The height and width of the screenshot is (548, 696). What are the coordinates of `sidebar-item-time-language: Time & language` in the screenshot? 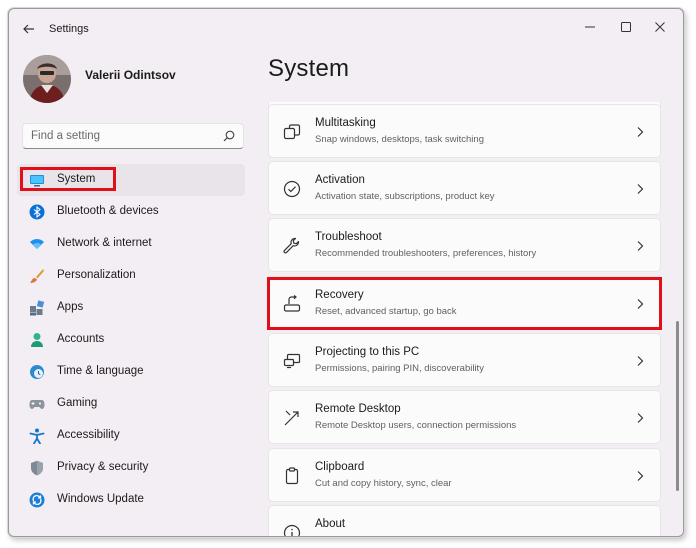 It's located at (131, 372).